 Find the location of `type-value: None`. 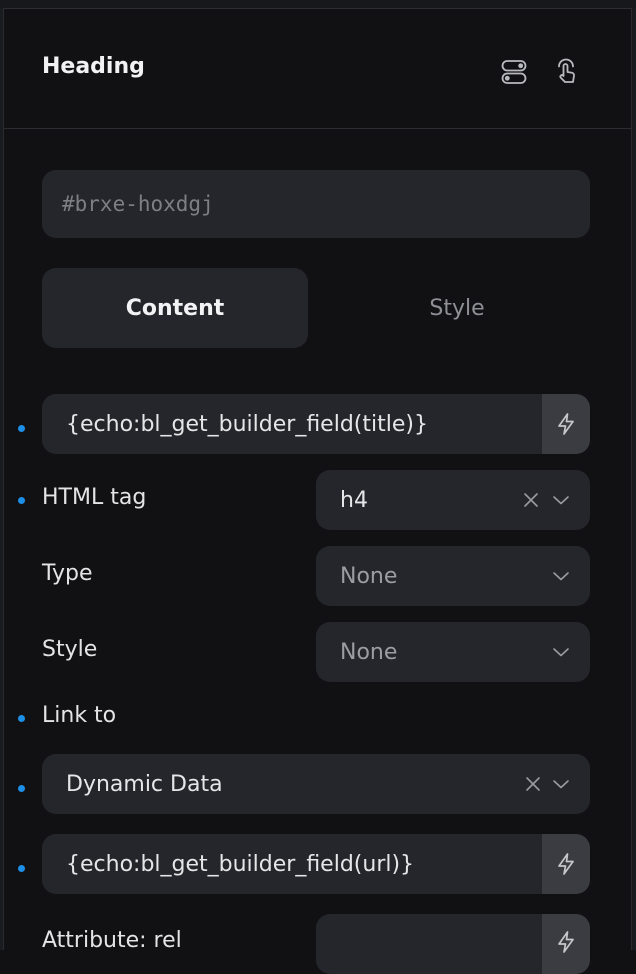

type-value: None is located at coordinates (369, 576).